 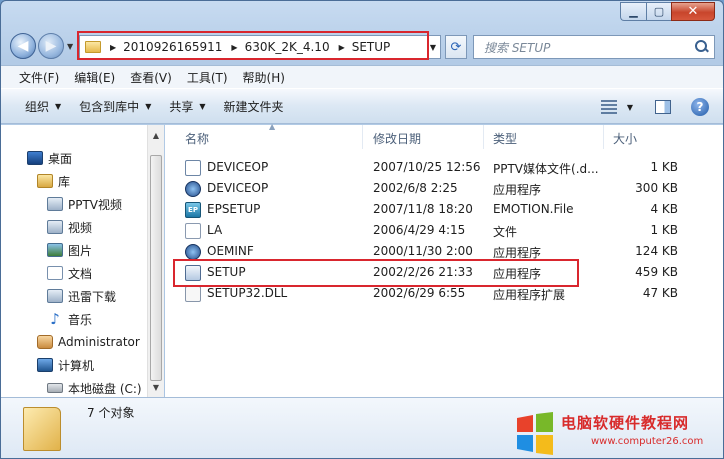 What do you see at coordinates (630, 107) in the screenshot?
I see `views-dropdown: ▼` at bounding box center [630, 107].